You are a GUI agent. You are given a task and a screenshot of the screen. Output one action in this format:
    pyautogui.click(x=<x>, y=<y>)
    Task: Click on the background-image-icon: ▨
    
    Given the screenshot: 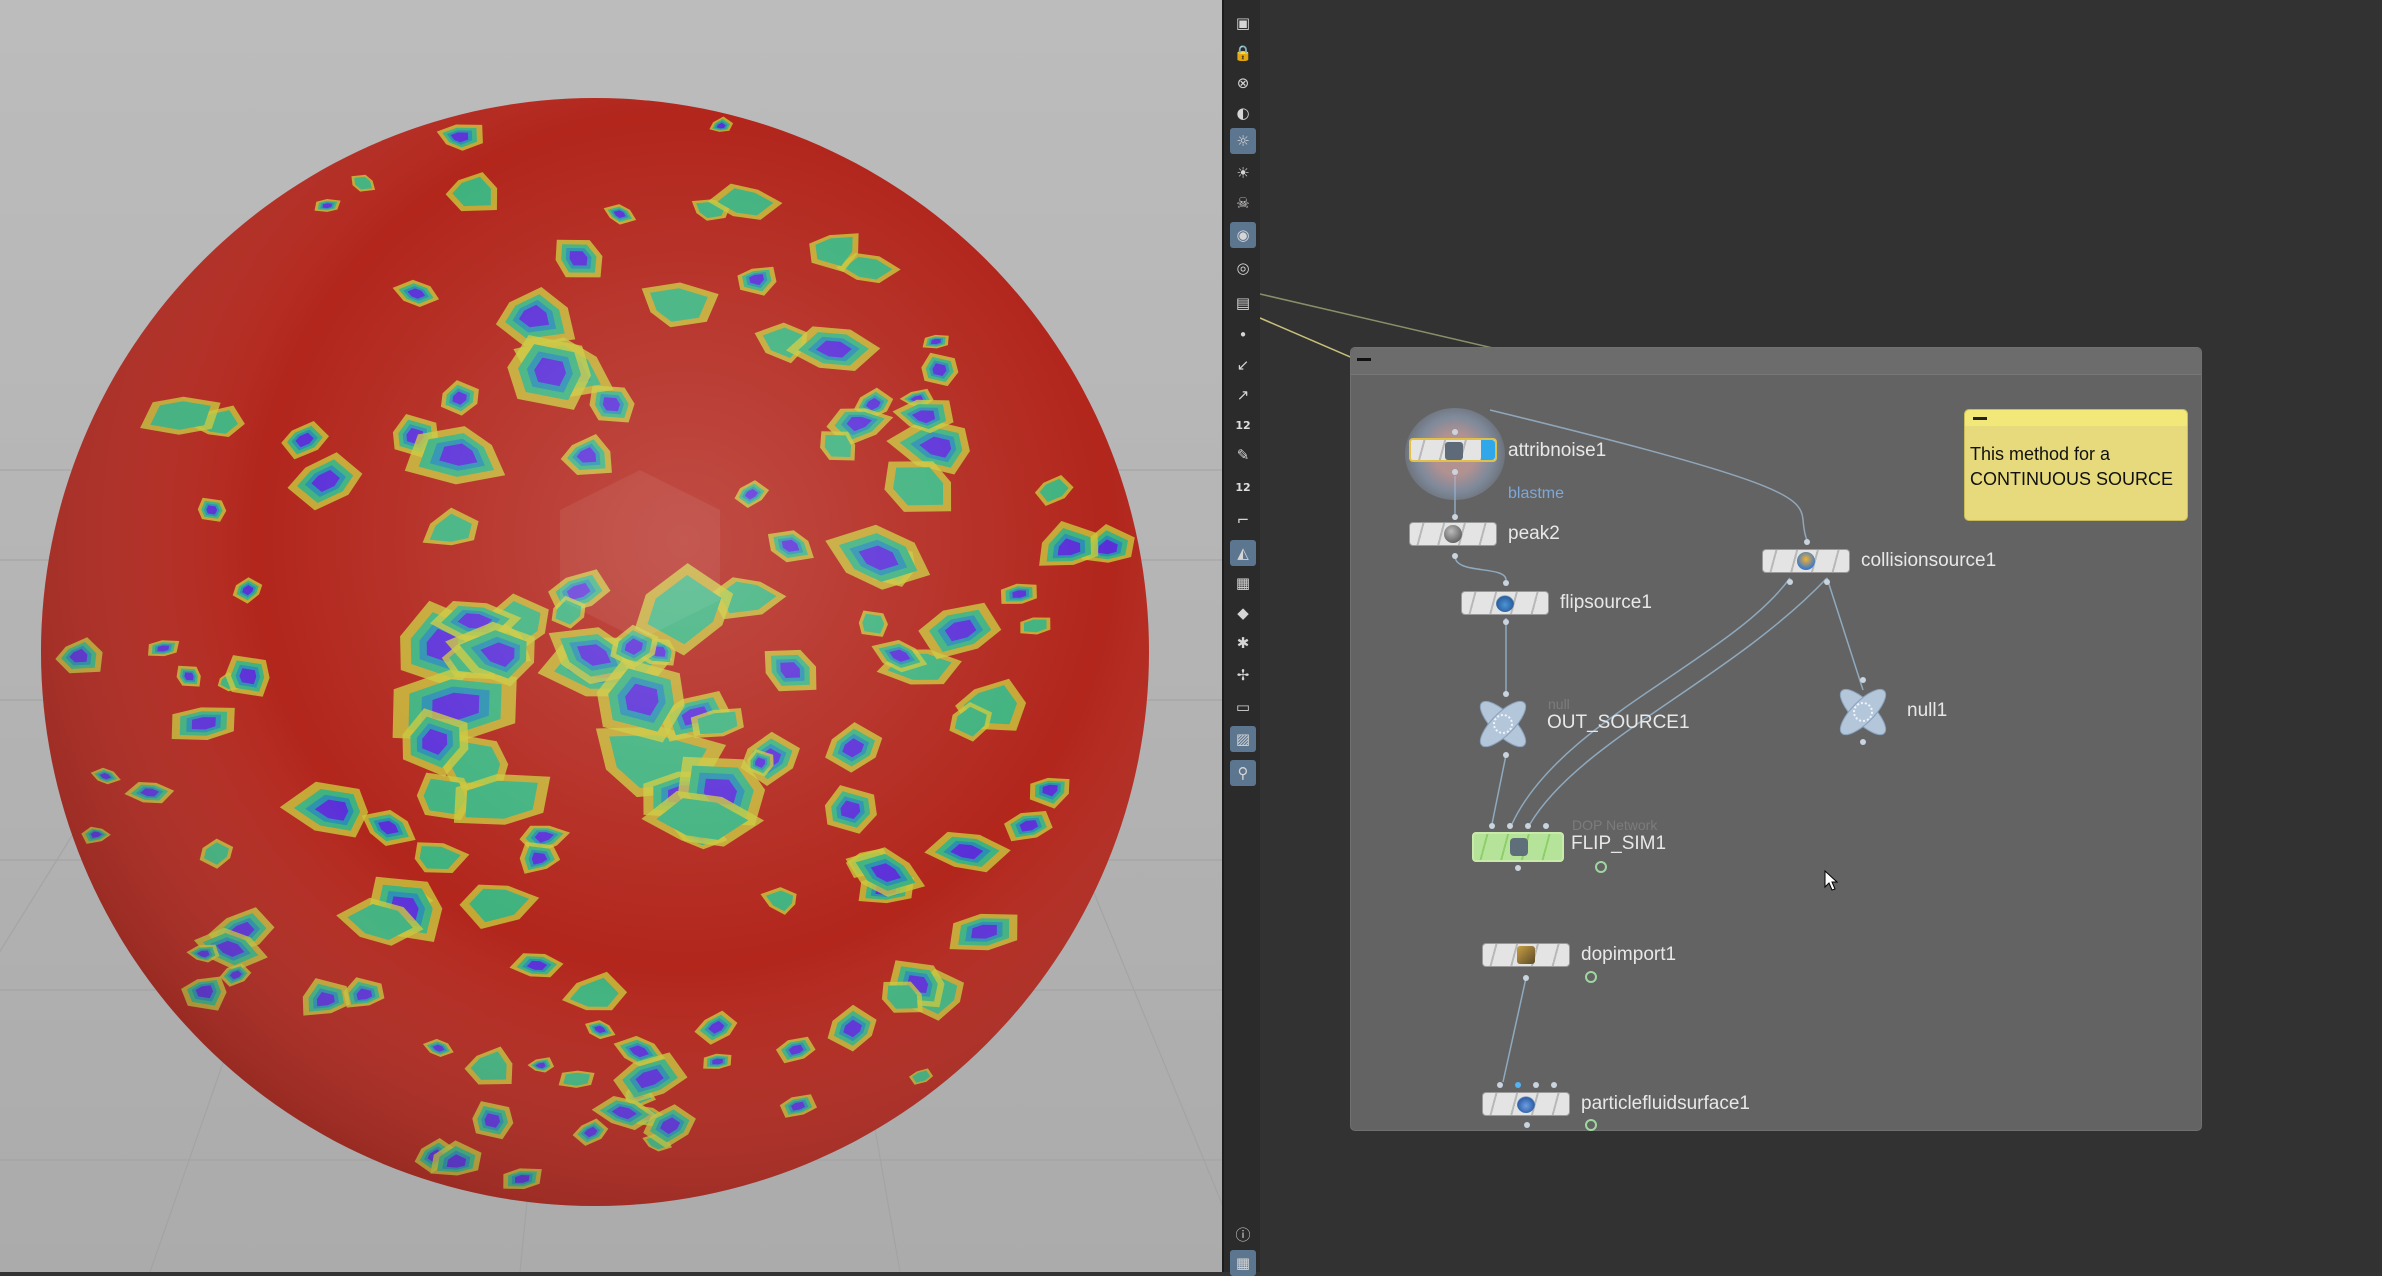 What is the action you would take?
    pyautogui.click(x=1243, y=739)
    